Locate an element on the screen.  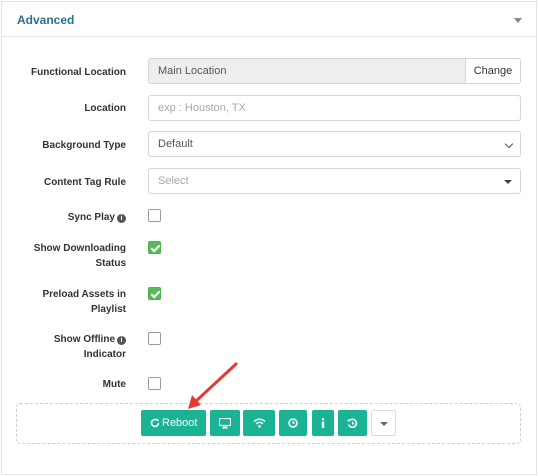
reboot-label: Reboot is located at coordinates (180, 423).